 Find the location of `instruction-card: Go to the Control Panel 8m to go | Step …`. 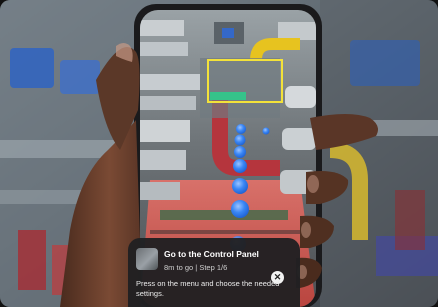

instruction-card: Go to the Control Panel 8m to go | Step … is located at coordinates (214, 272).